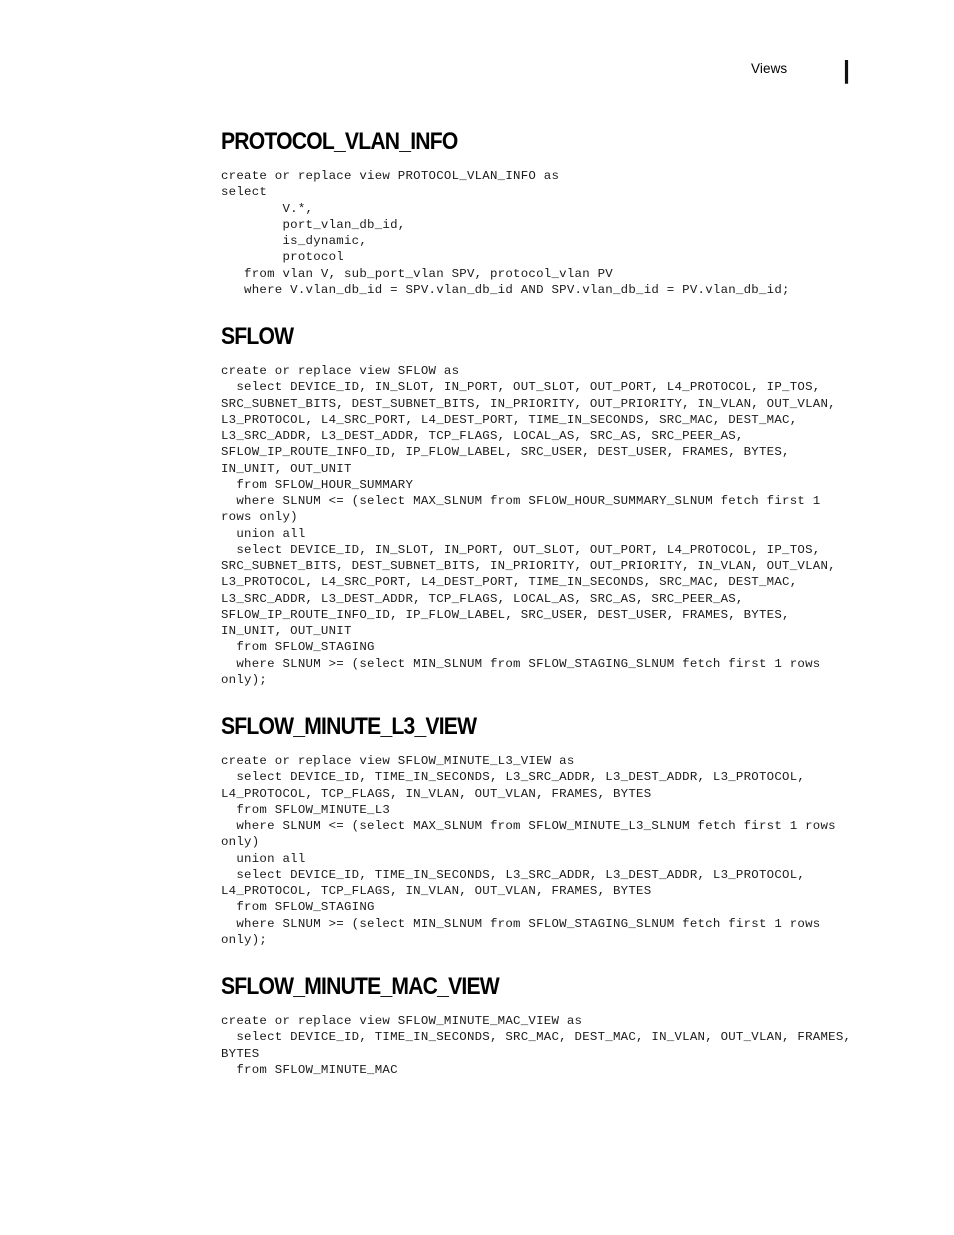 This screenshot has height=1235, width=954. What do you see at coordinates (349, 726) in the screenshot?
I see `section-heading: SFLOW_MINUTE_L3_VIEW` at bounding box center [349, 726].